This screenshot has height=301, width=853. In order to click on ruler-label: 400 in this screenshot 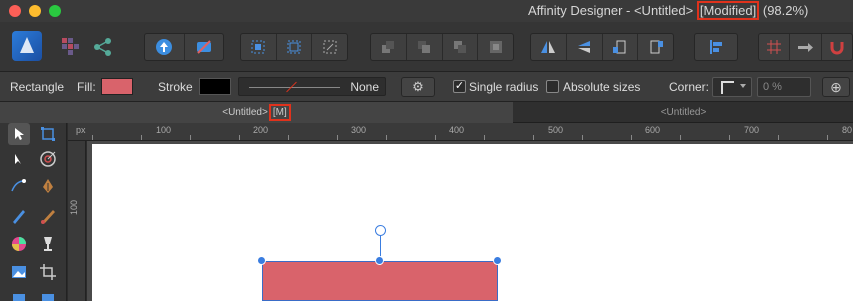, I will do `click(457, 130)`.